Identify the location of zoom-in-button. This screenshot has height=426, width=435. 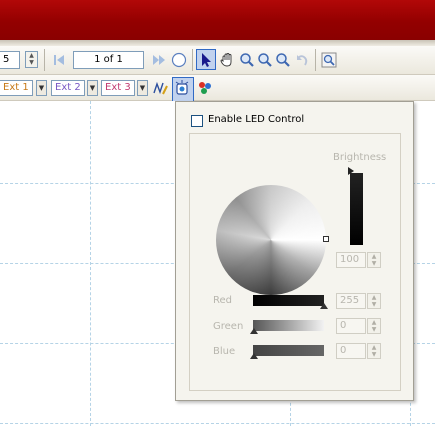
(247, 60).